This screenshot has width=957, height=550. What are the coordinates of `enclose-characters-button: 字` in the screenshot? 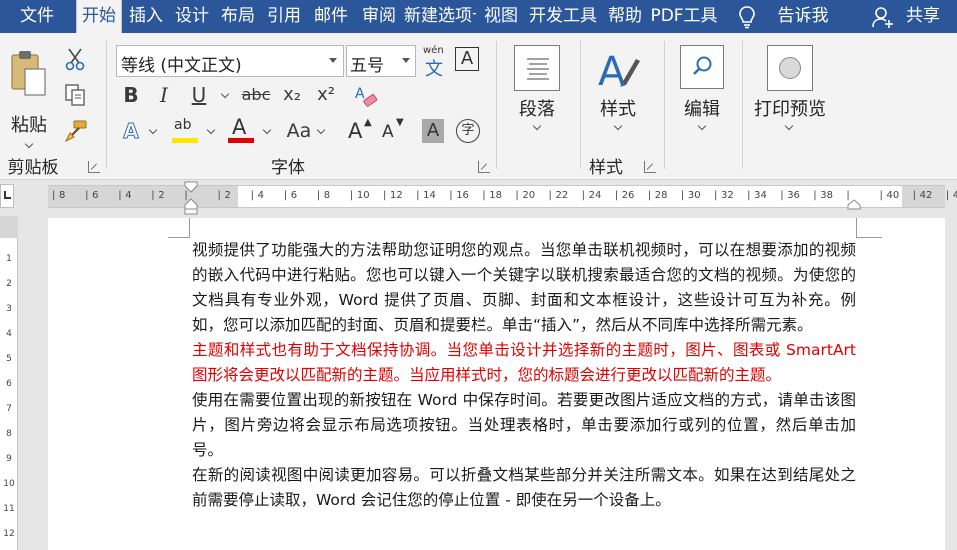 It's located at (468, 131).